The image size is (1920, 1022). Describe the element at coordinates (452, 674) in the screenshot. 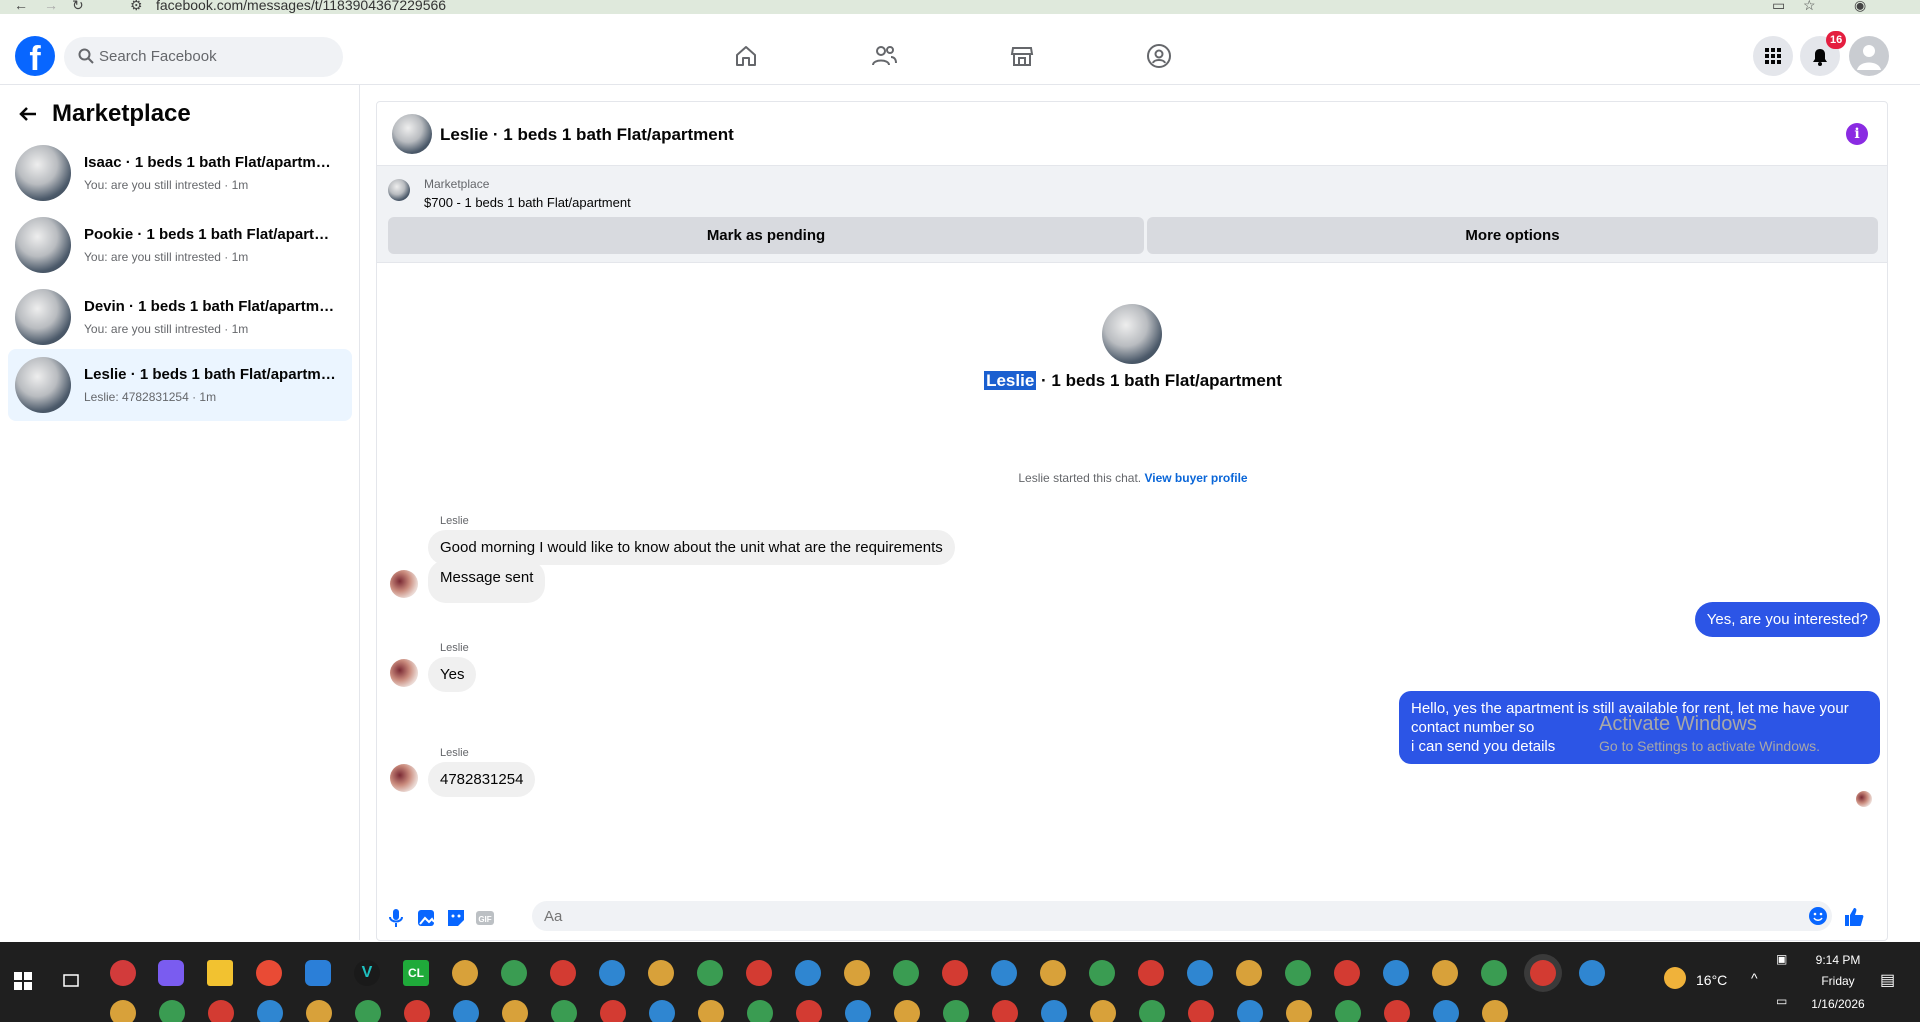

I see `incoming-message: Yes` at that location.